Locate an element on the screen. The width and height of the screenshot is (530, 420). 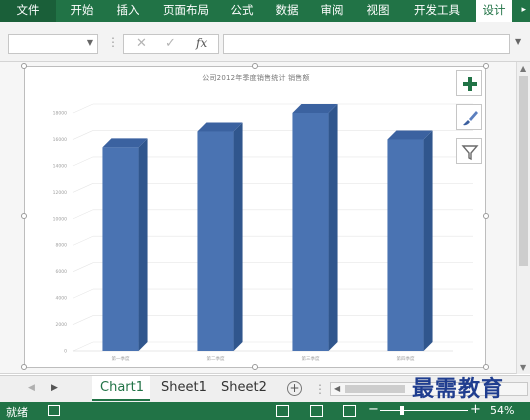
cancel-icon: ✕ is located at coordinates (141, 43).